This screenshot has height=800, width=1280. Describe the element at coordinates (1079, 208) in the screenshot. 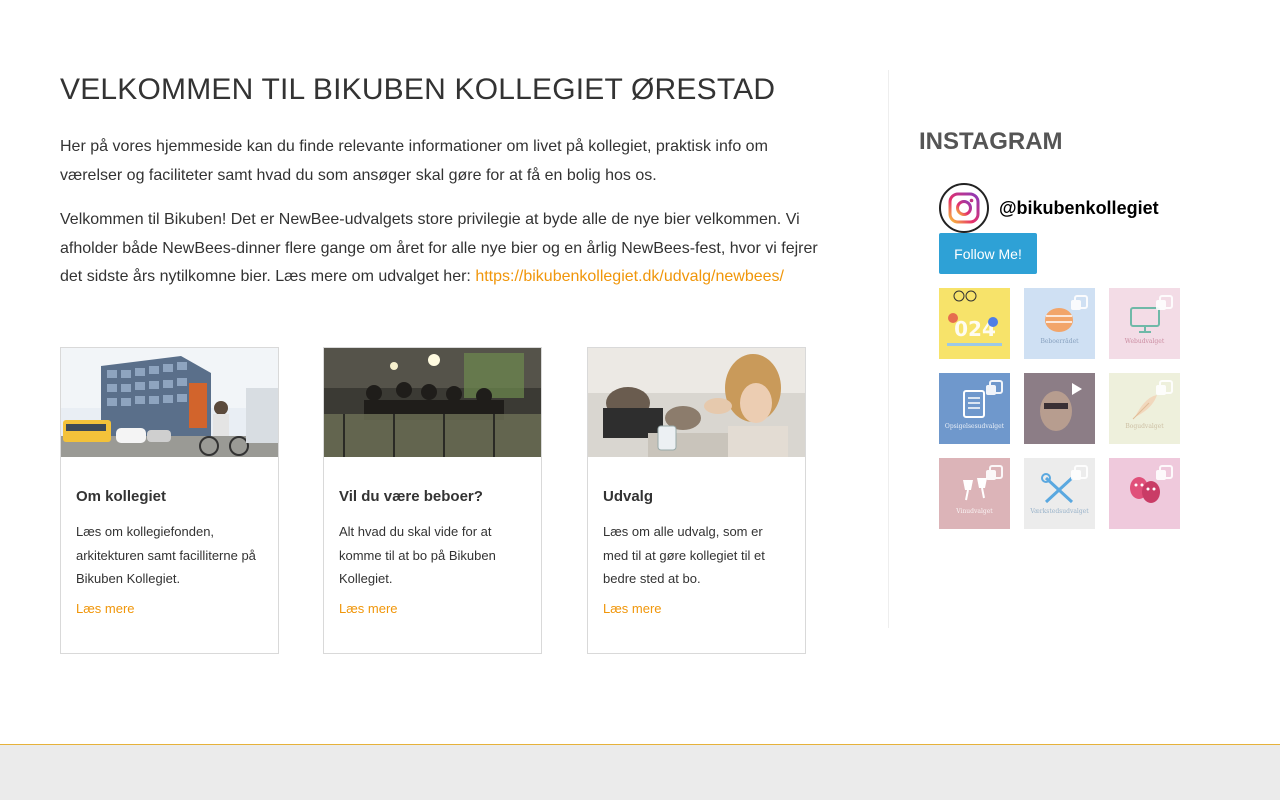

I see `instagram-handle: @bikubenkollegiet` at that location.